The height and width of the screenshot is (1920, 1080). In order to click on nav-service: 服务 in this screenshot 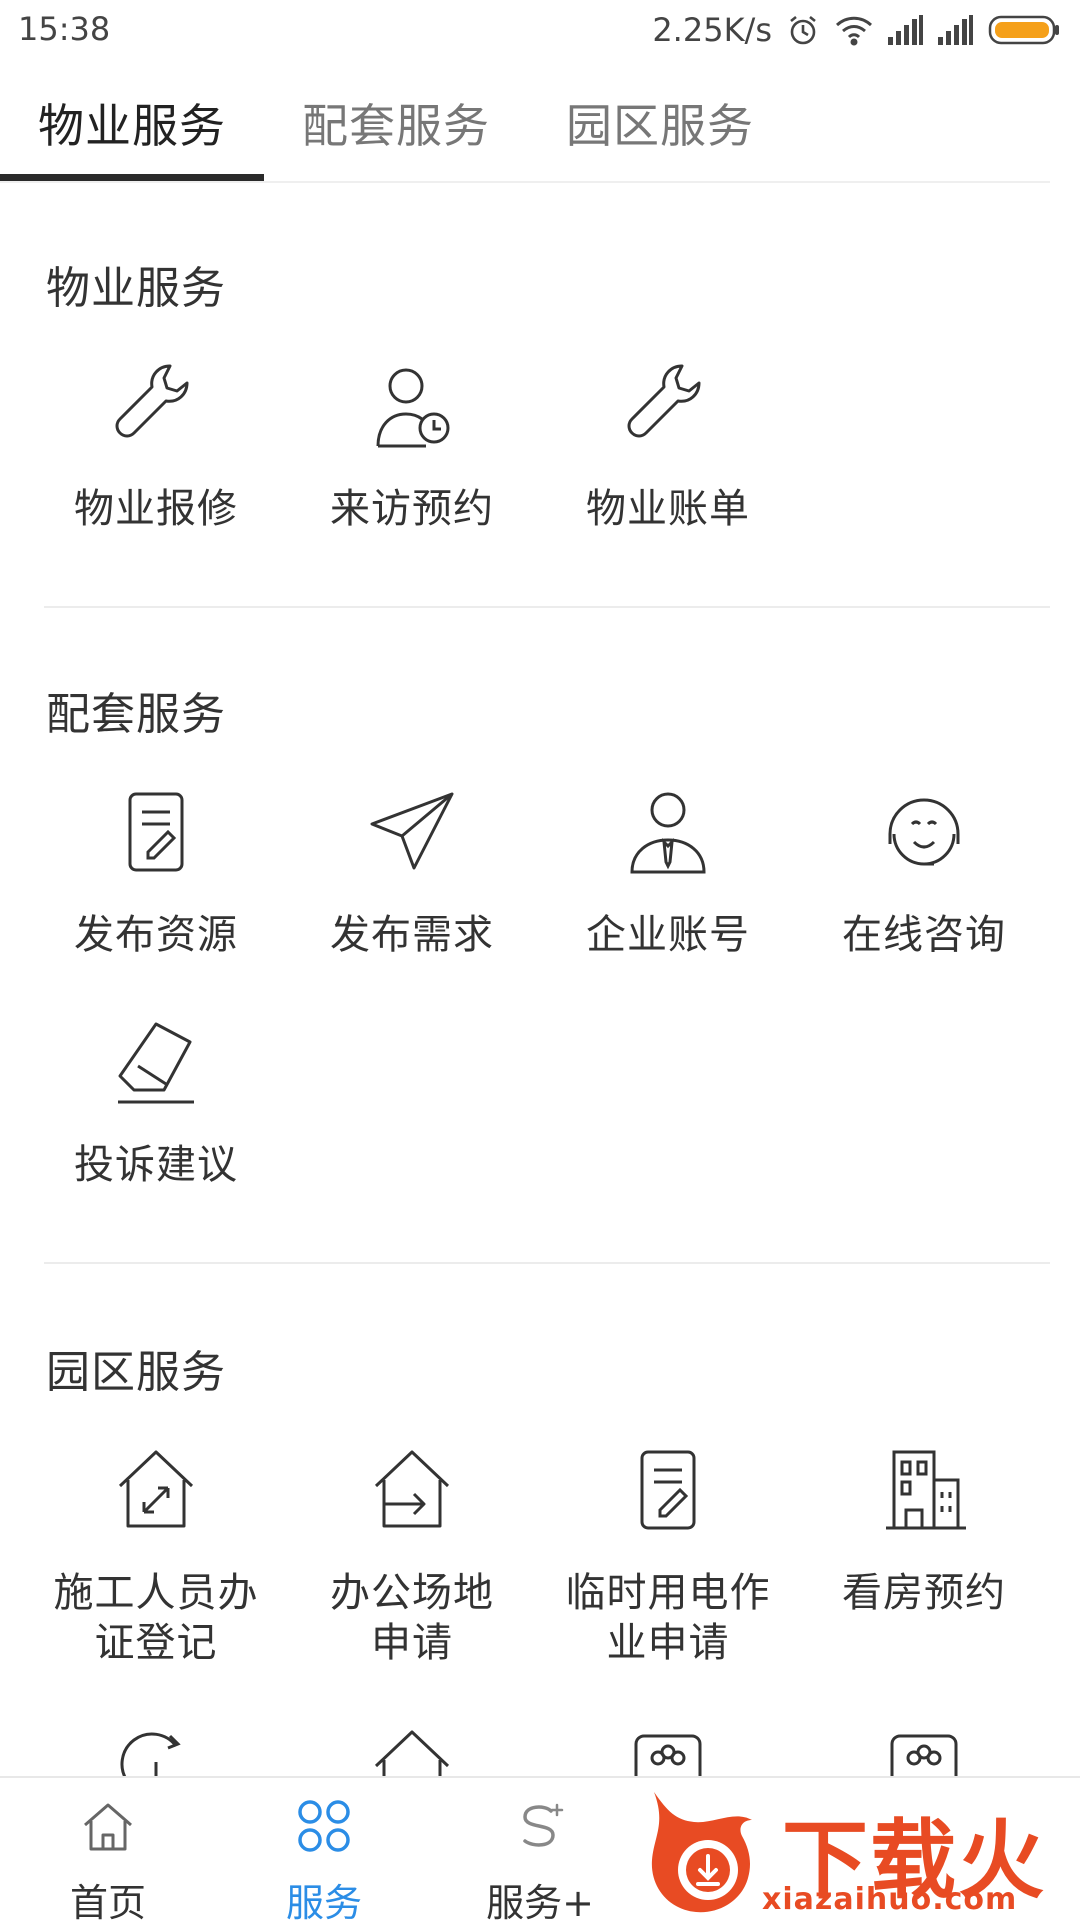, I will do `click(324, 1857)`.